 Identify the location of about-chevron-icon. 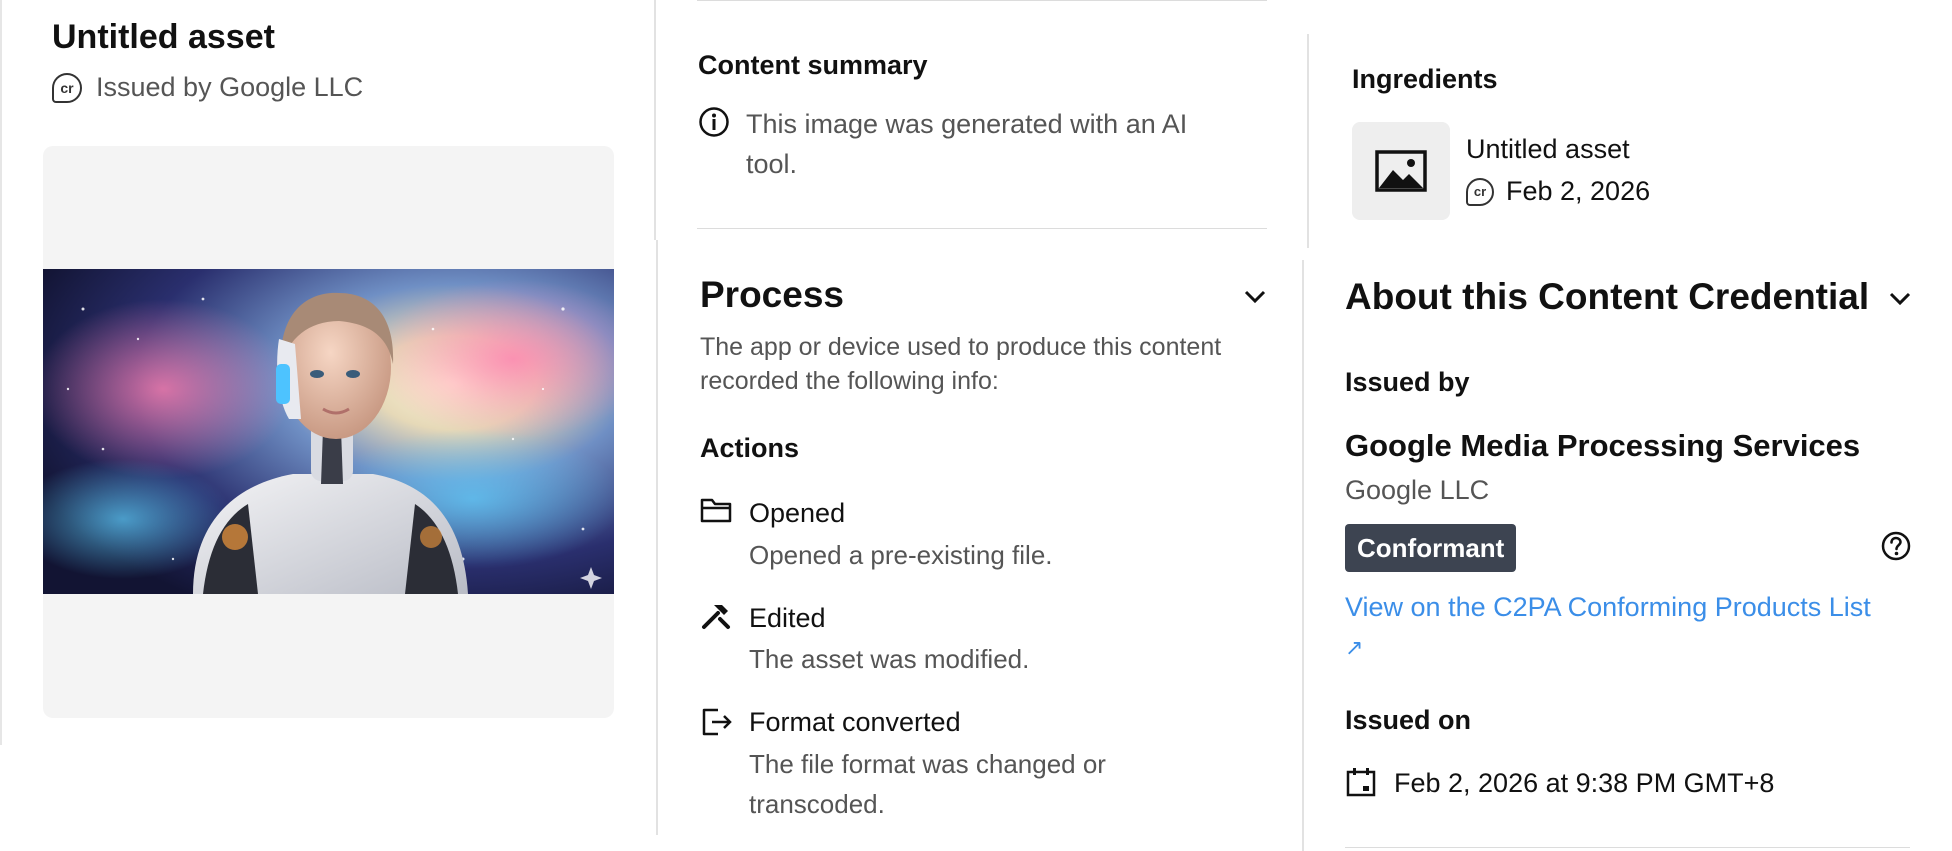
(1900, 299).